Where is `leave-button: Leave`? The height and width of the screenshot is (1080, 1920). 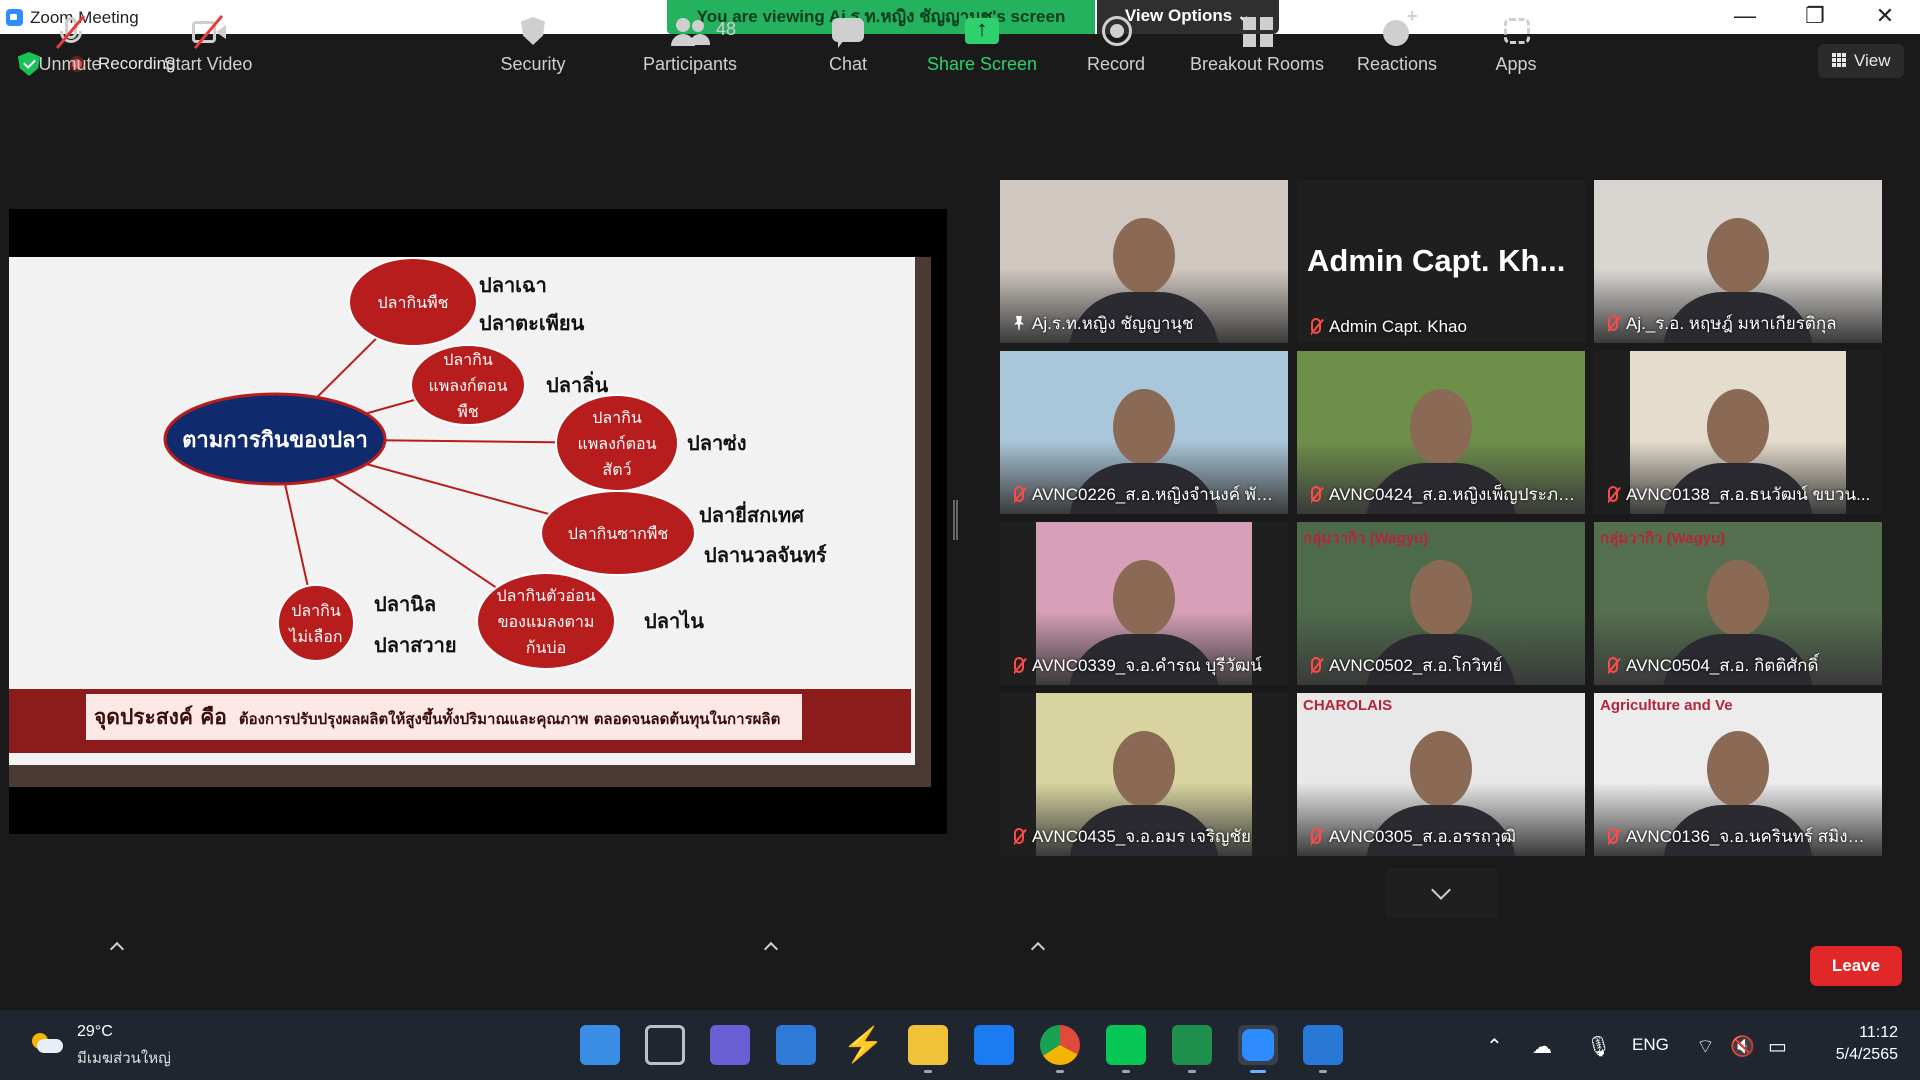
leave-button: Leave is located at coordinates (1856, 966).